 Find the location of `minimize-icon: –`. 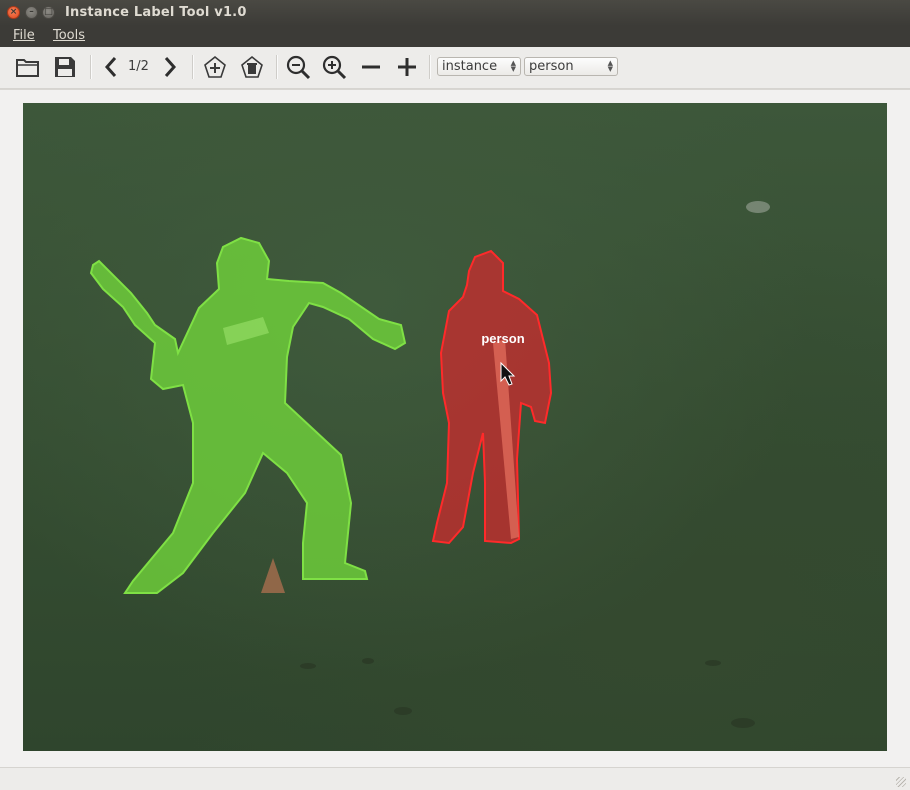

minimize-icon: – is located at coordinates (31, 12).